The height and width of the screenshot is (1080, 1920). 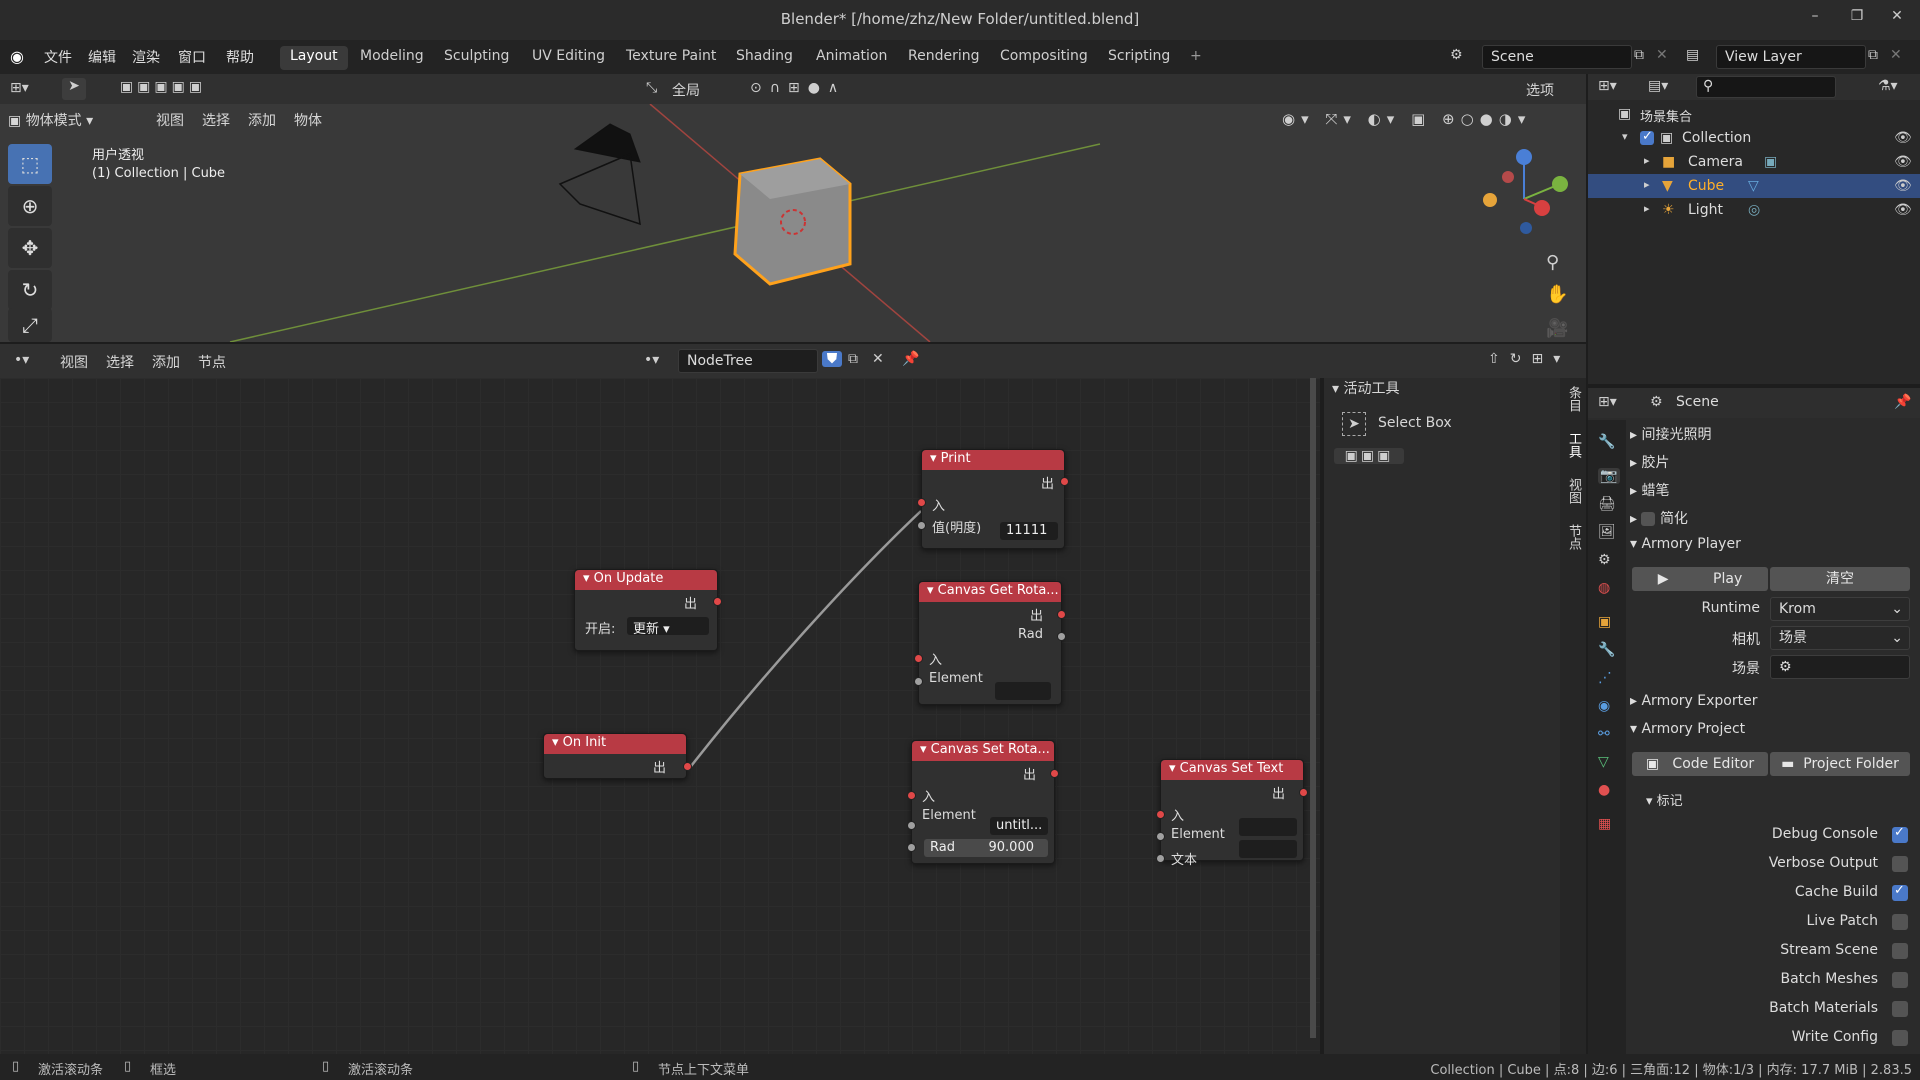 I want to click on maximize-button: ❐, so click(x=1857, y=20).